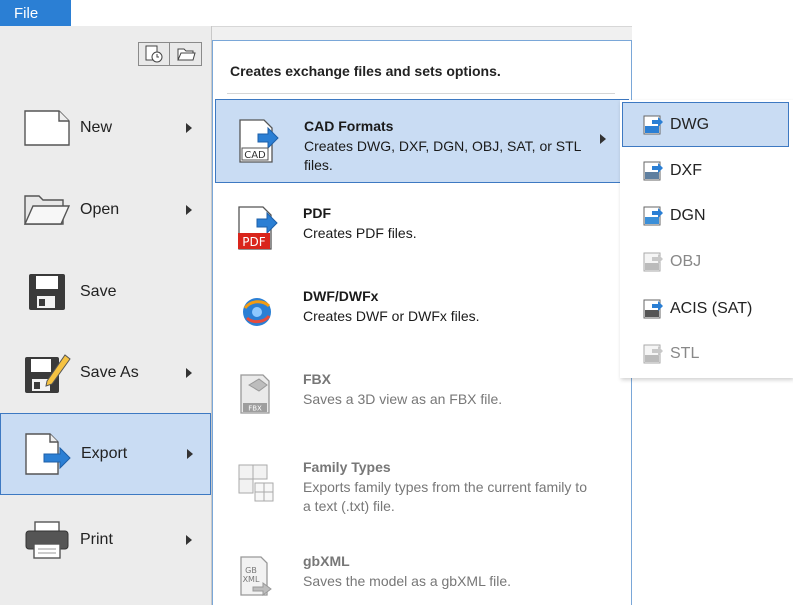 This screenshot has height=605, width=793. What do you see at coordinates (686, 170) in the screenshot?
I see `cad-format-label: DXF` at bounding box center [686, 170].